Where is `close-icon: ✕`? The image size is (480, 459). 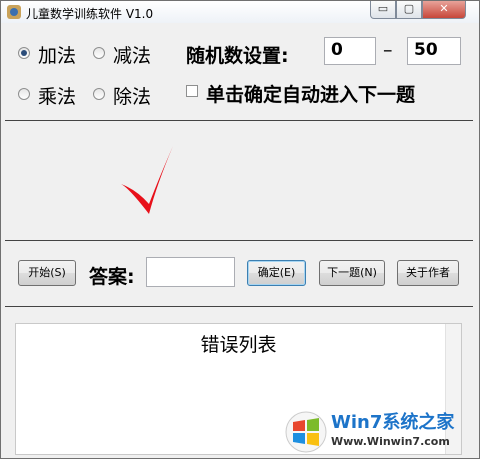 close-icon: ✕ is located at coordinates (444, 8).